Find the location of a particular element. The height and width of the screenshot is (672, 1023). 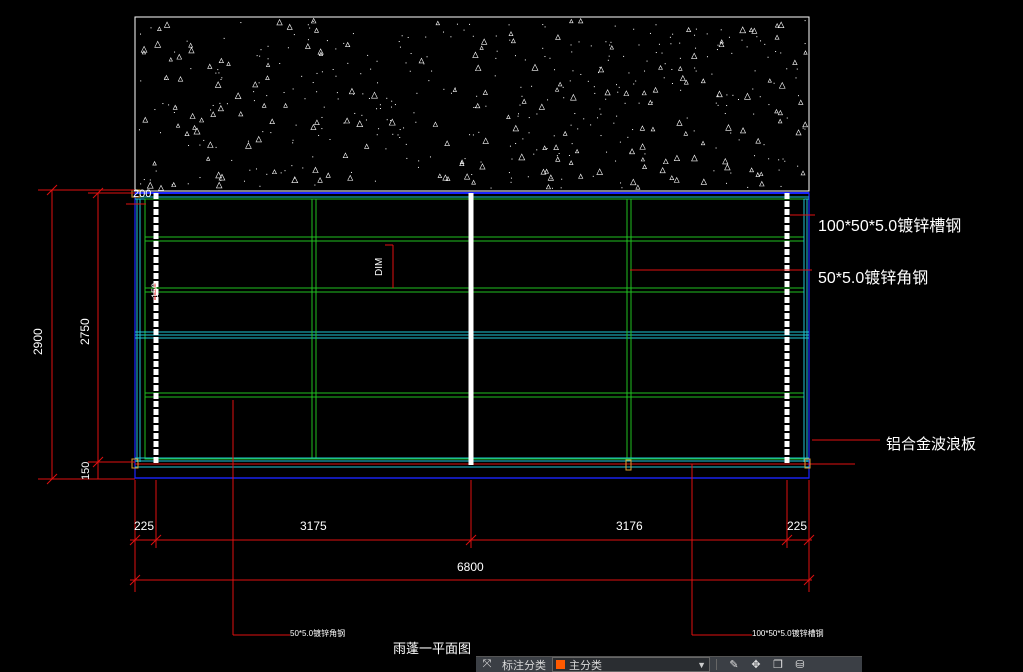

dim-span-left-edge: 225 is located at coordinates (144, 526).